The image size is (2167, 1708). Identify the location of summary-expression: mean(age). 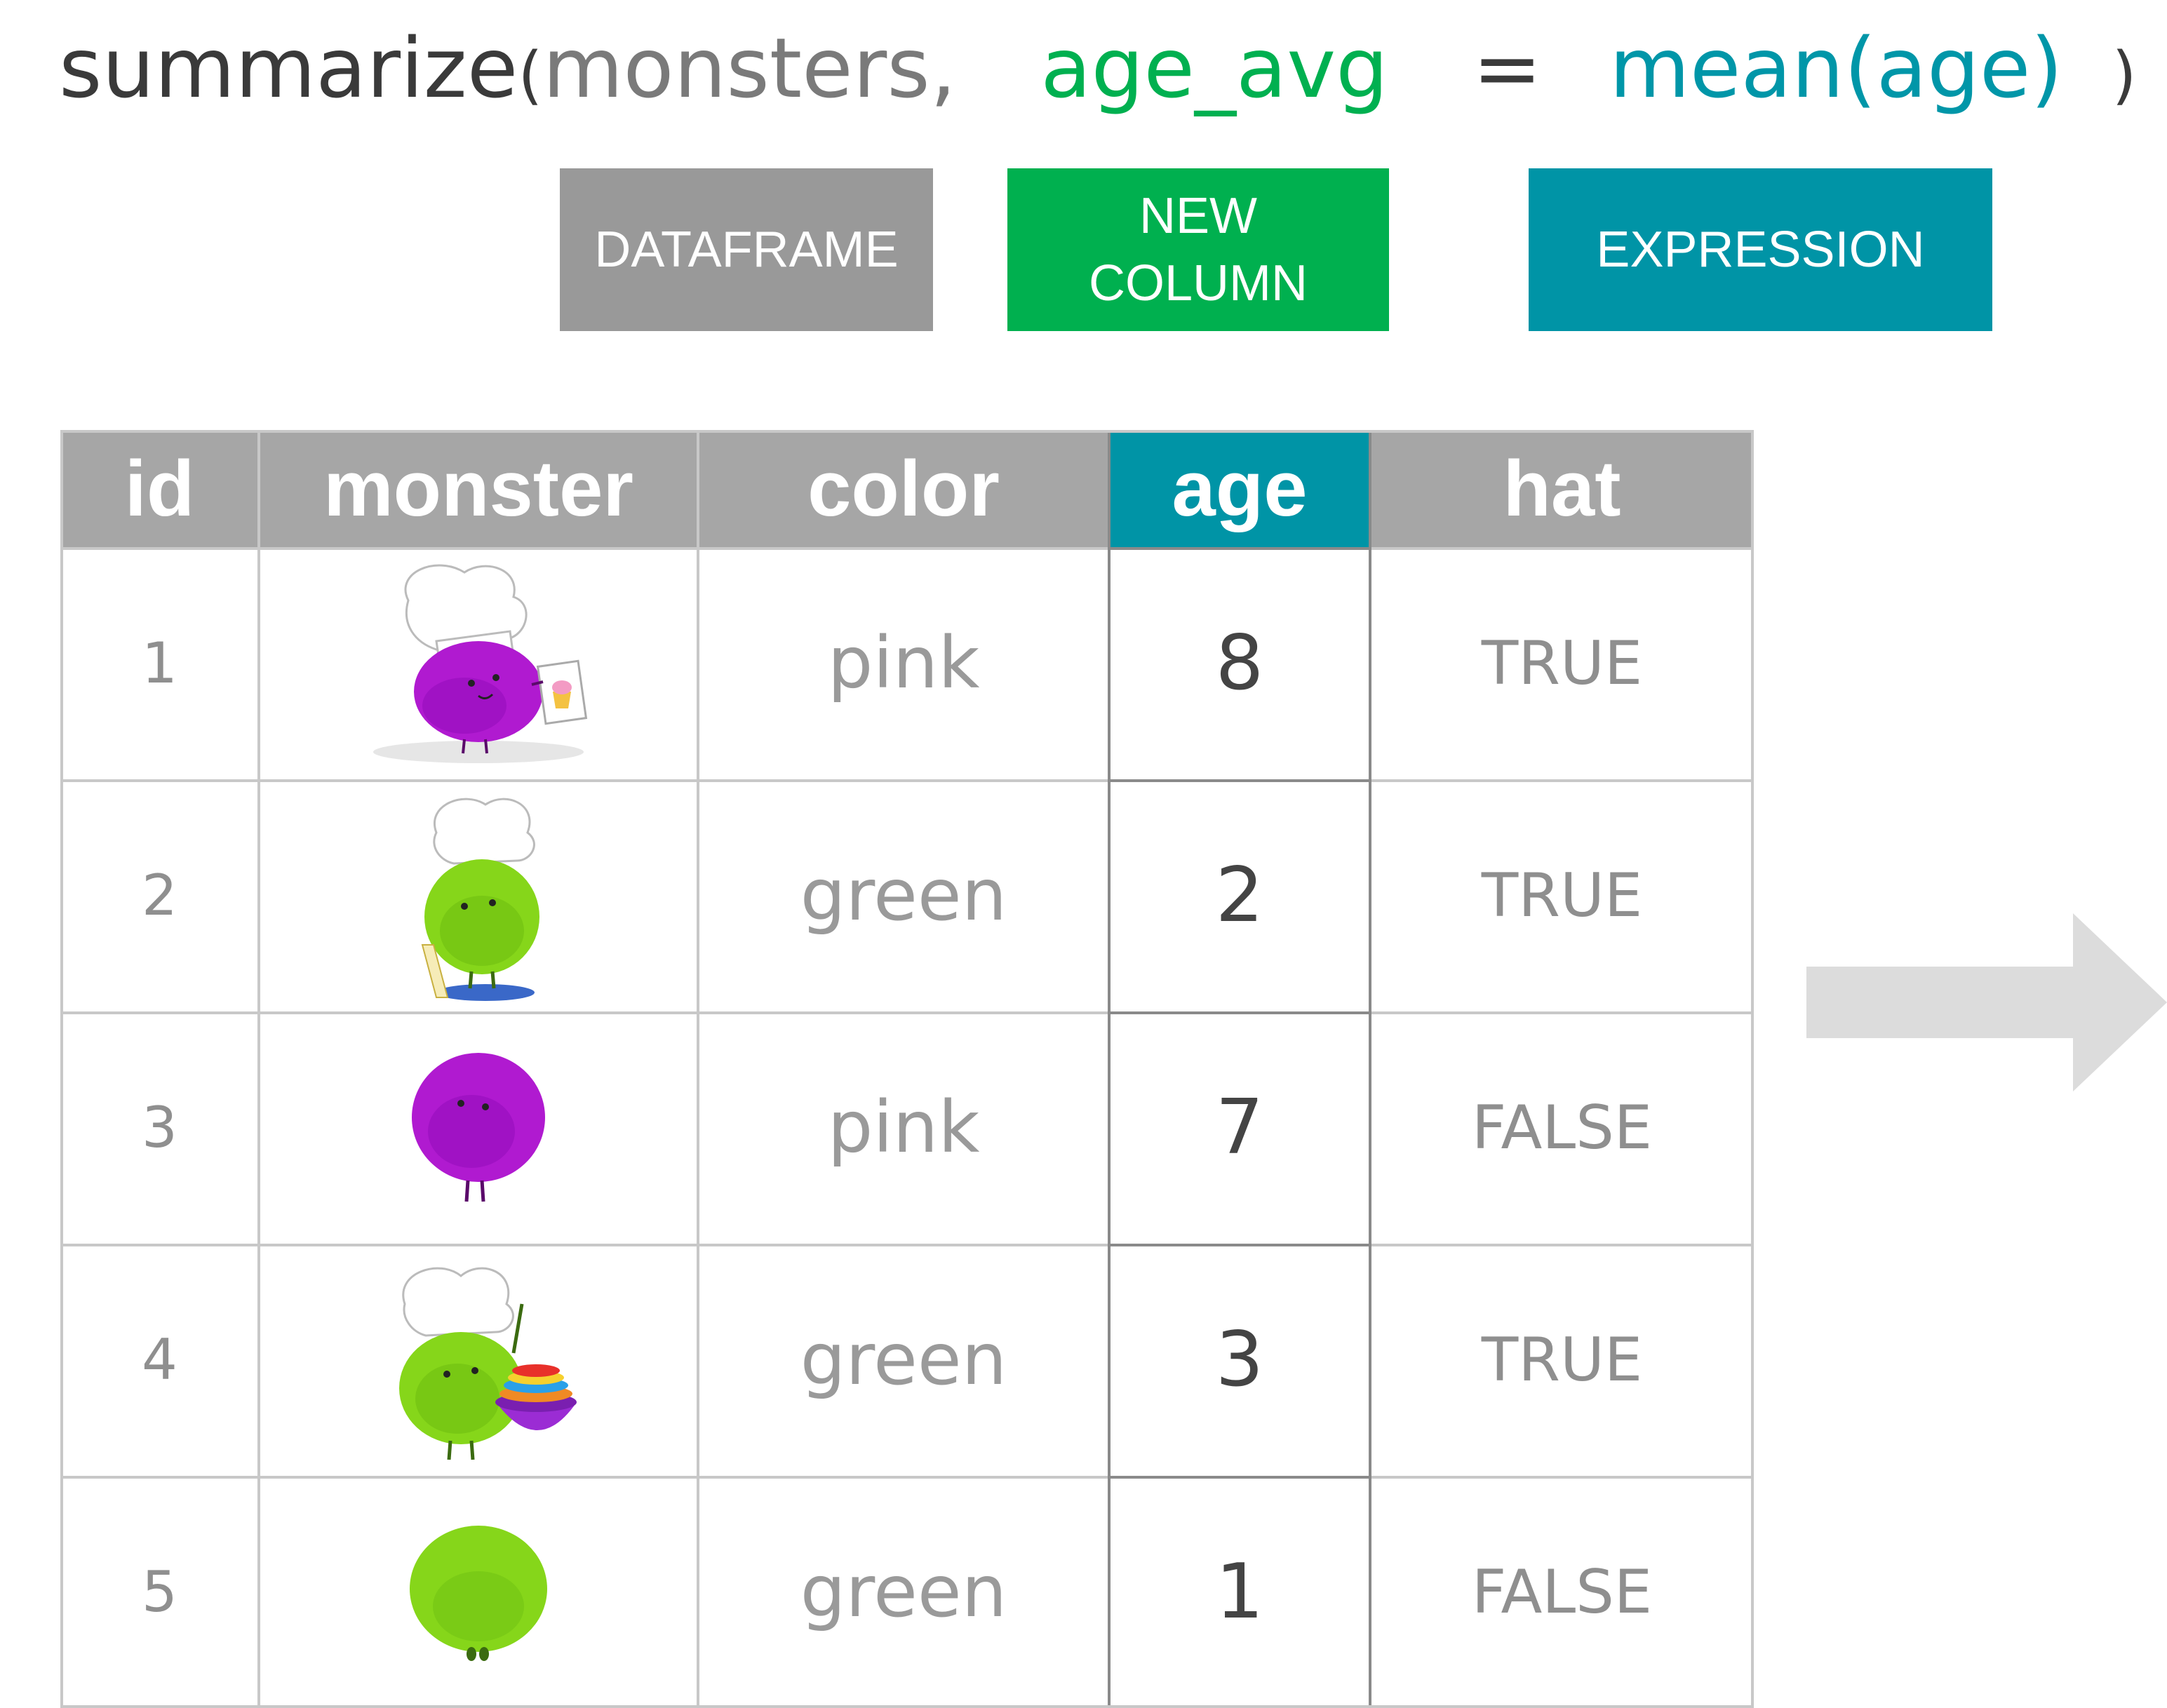
(1836, 68).